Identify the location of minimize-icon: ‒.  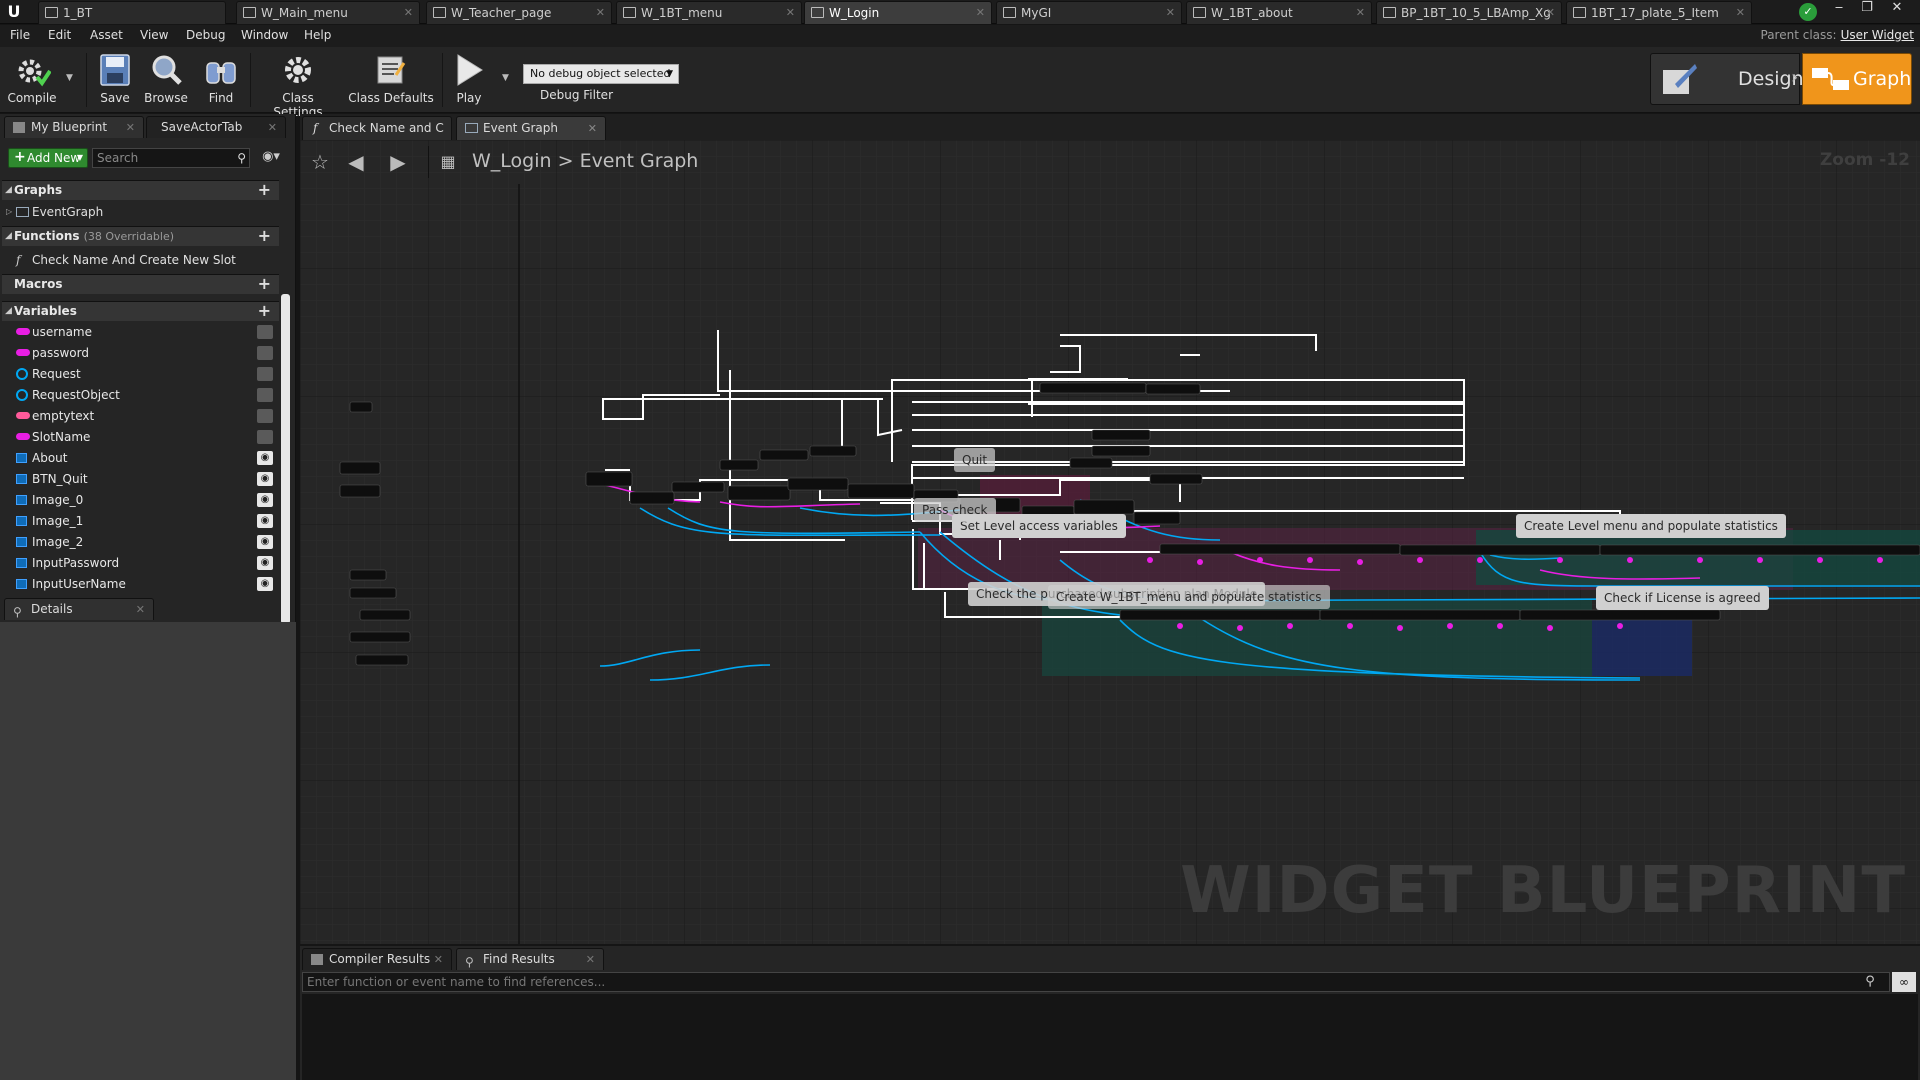
(1839, 9).